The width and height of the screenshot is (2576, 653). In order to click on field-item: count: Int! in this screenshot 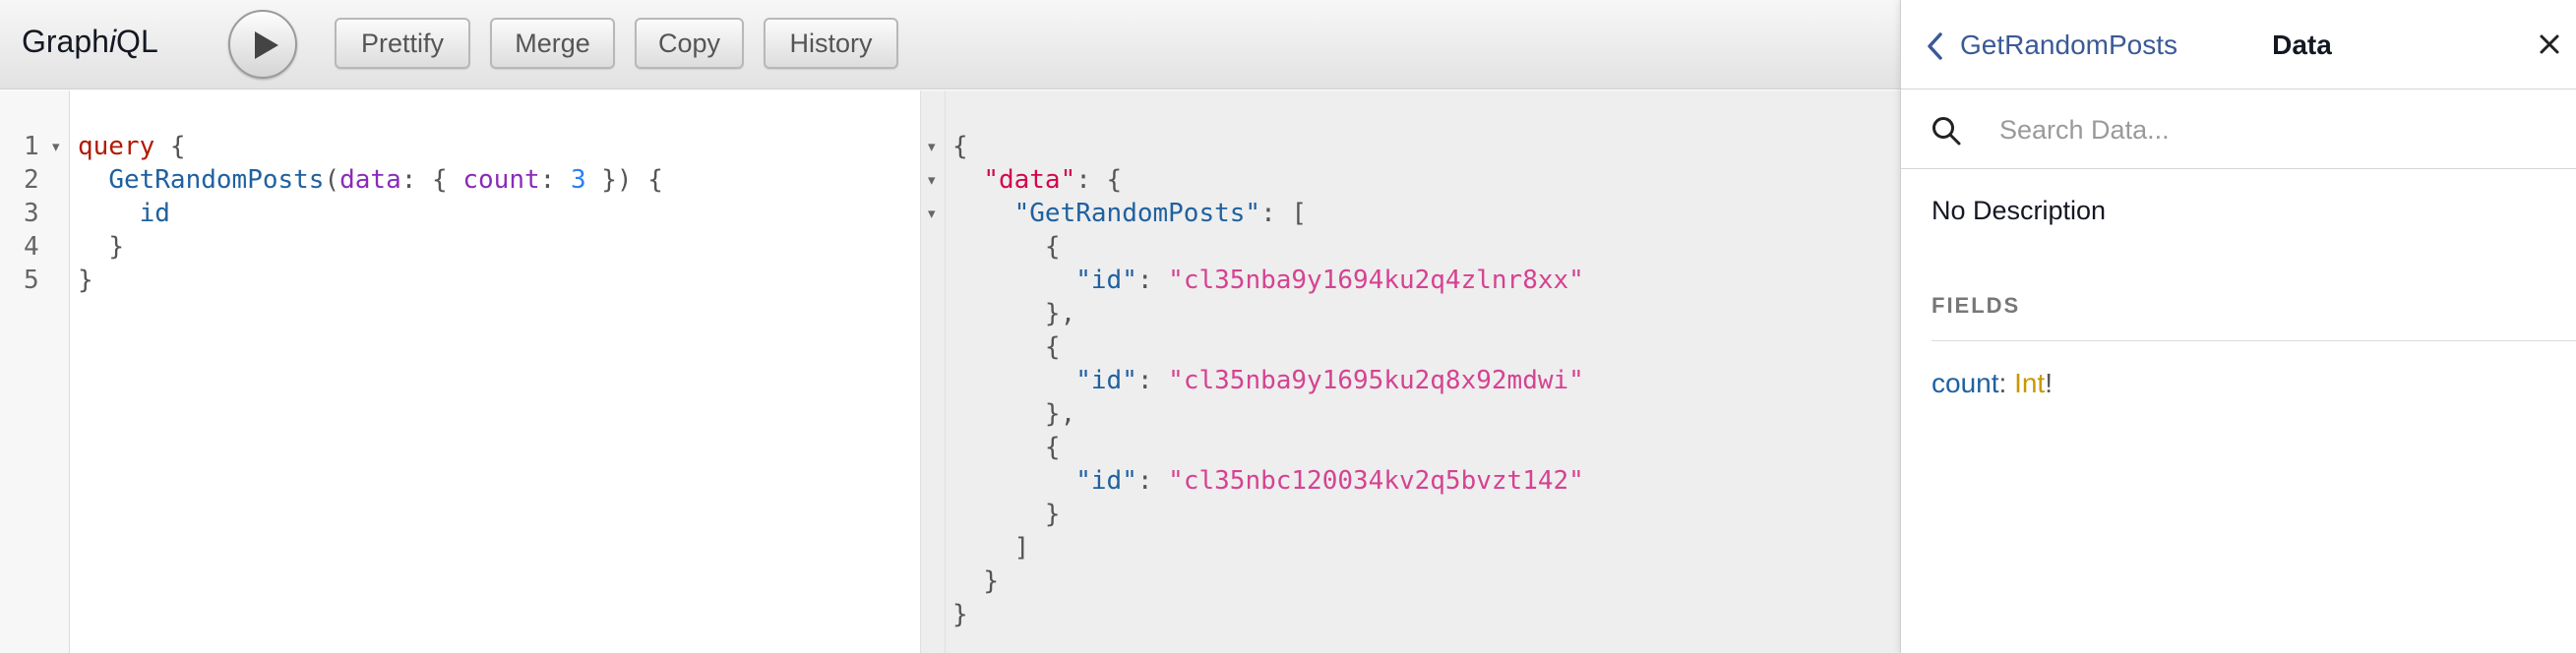, I will do `click(1992, 383)`.